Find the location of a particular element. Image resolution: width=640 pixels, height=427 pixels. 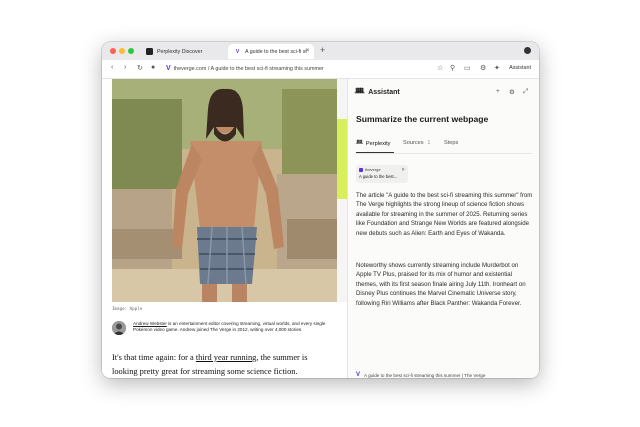

perplexity-logo-icon: ᚙ is located at coordinates (360, 92).